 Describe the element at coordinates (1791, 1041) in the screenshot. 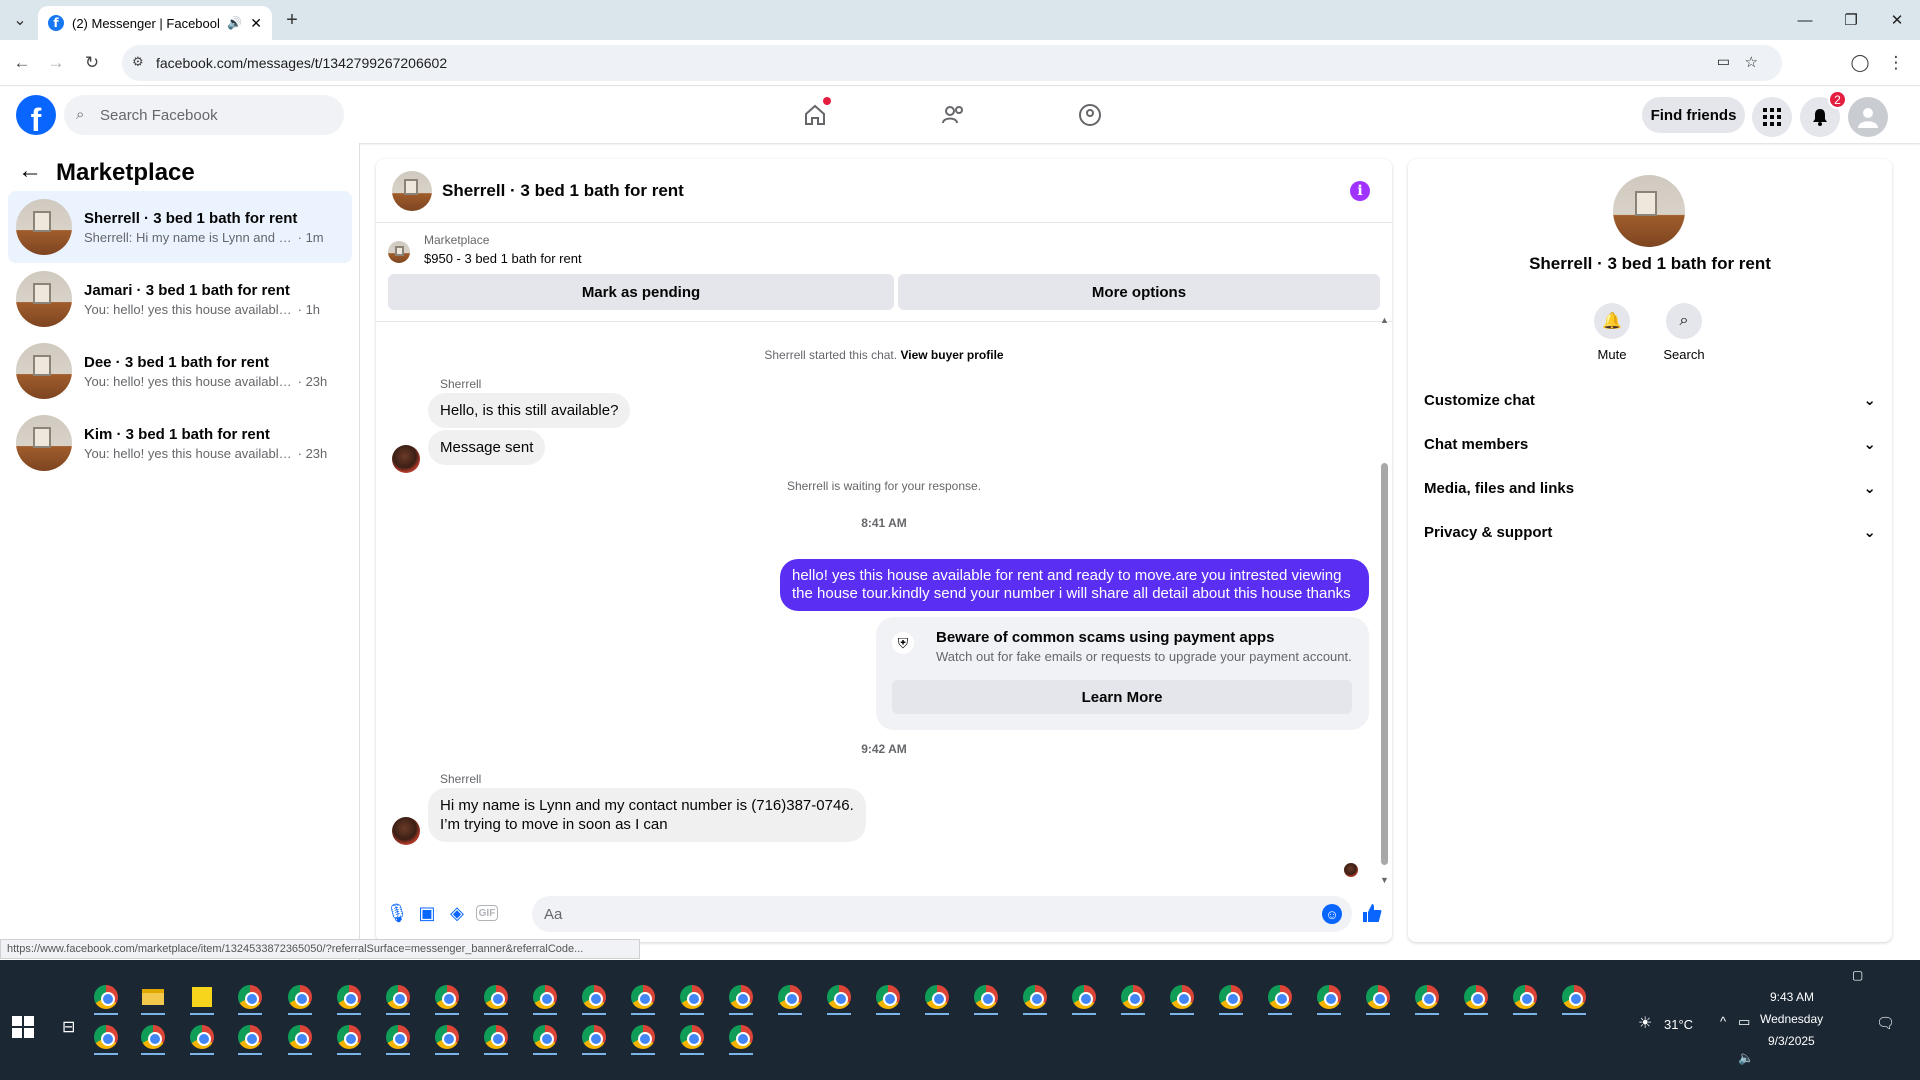

I see `clock-date: 9/3/2025` at that location.